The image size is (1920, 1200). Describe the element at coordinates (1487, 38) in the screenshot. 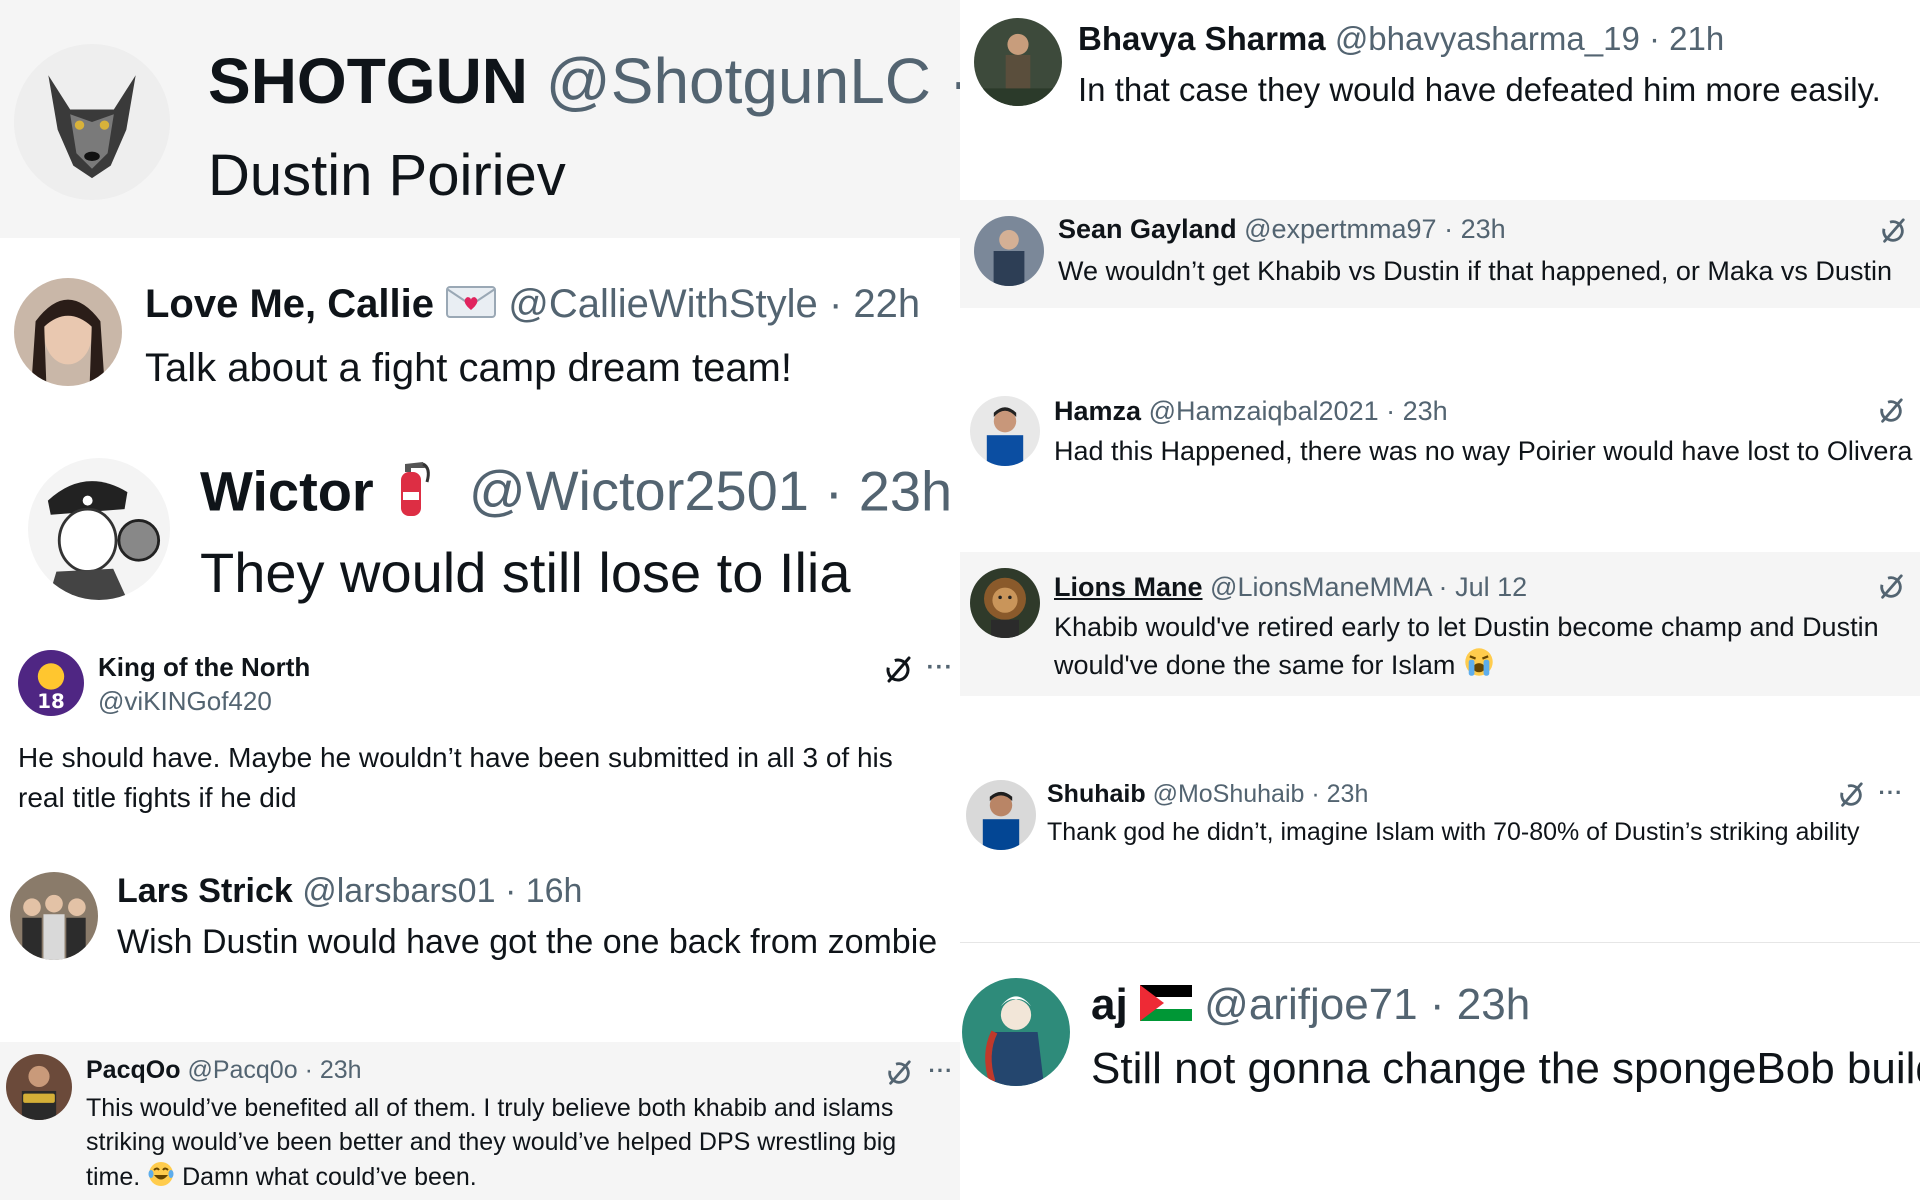

I see `author-handle: @bhavyasharma_19` at that location.